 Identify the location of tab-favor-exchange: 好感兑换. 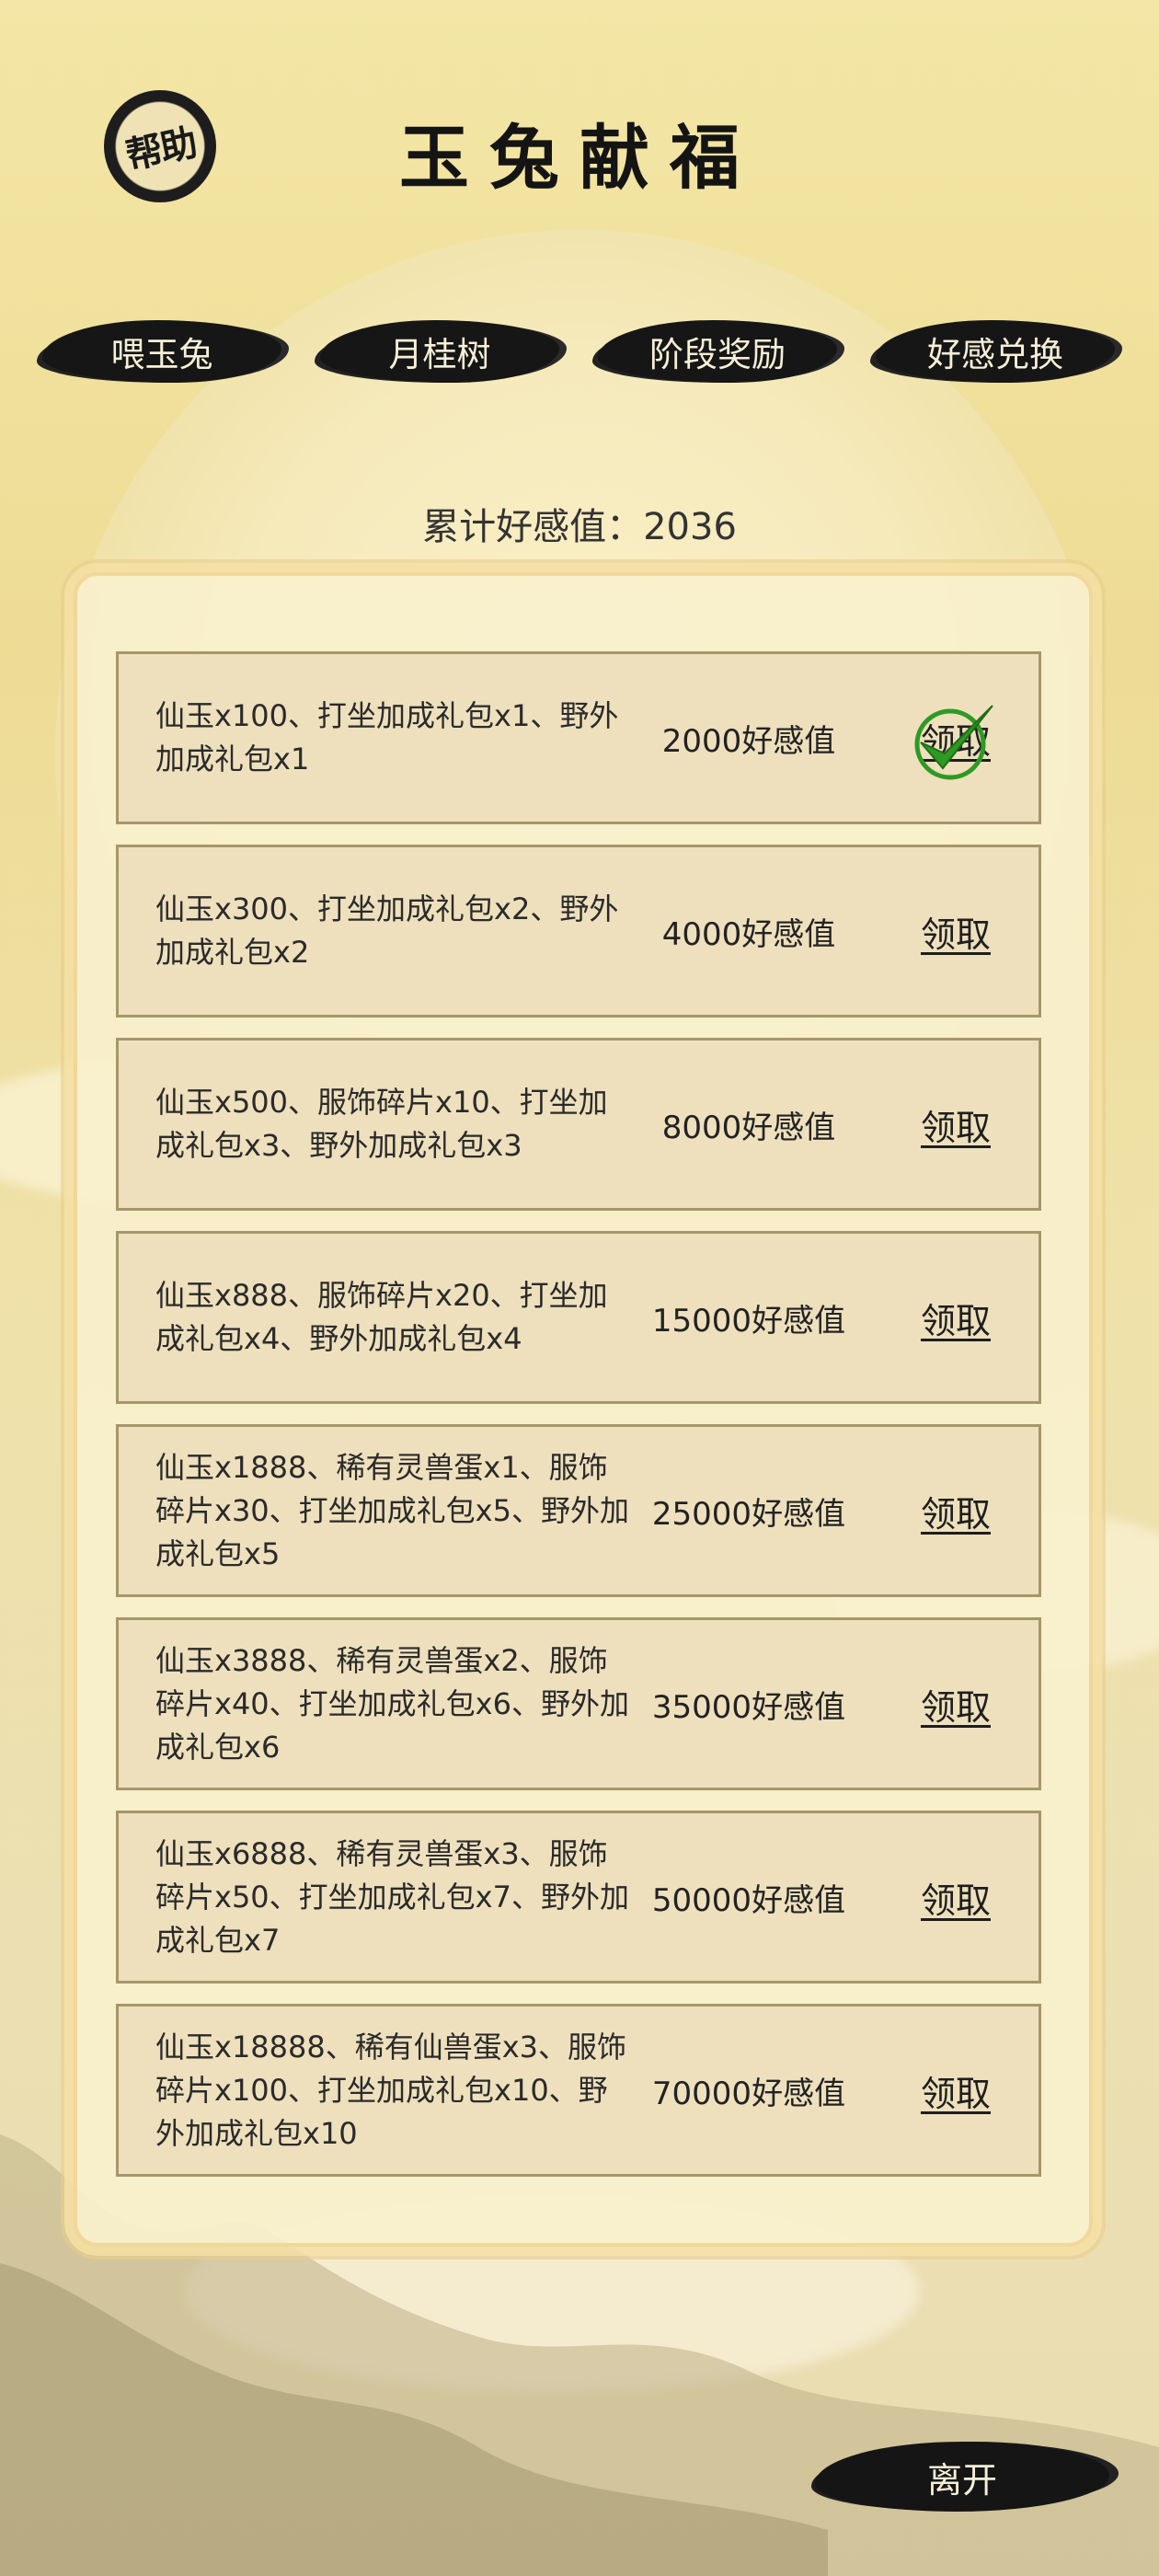
(995, 351).